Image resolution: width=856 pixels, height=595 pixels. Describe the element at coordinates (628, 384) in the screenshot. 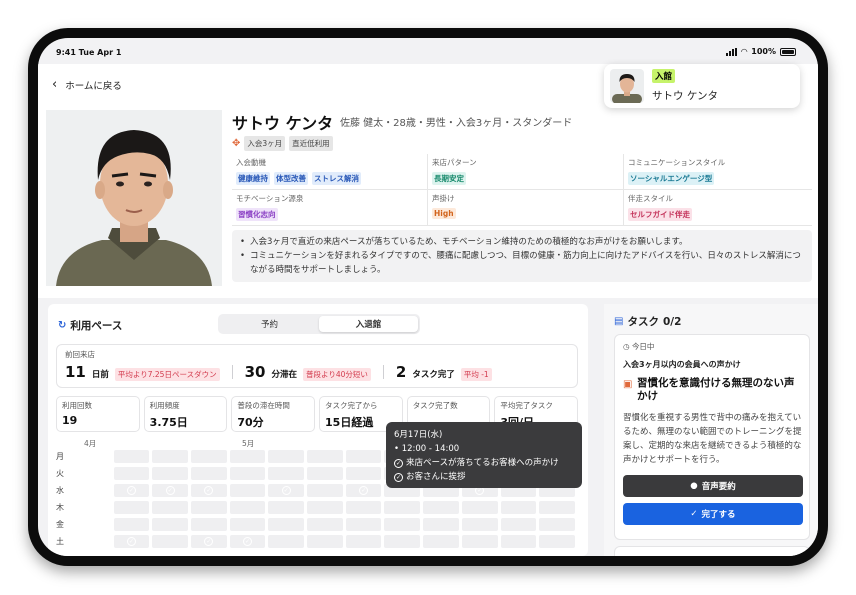

I see `chat-icon: ▣` at that location.